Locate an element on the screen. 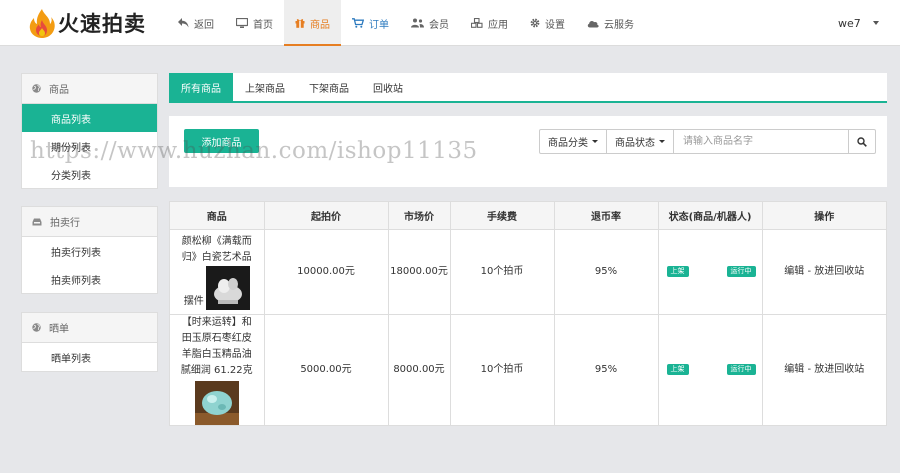  nav-apps: 应用 is located at coordinates (489, 23).